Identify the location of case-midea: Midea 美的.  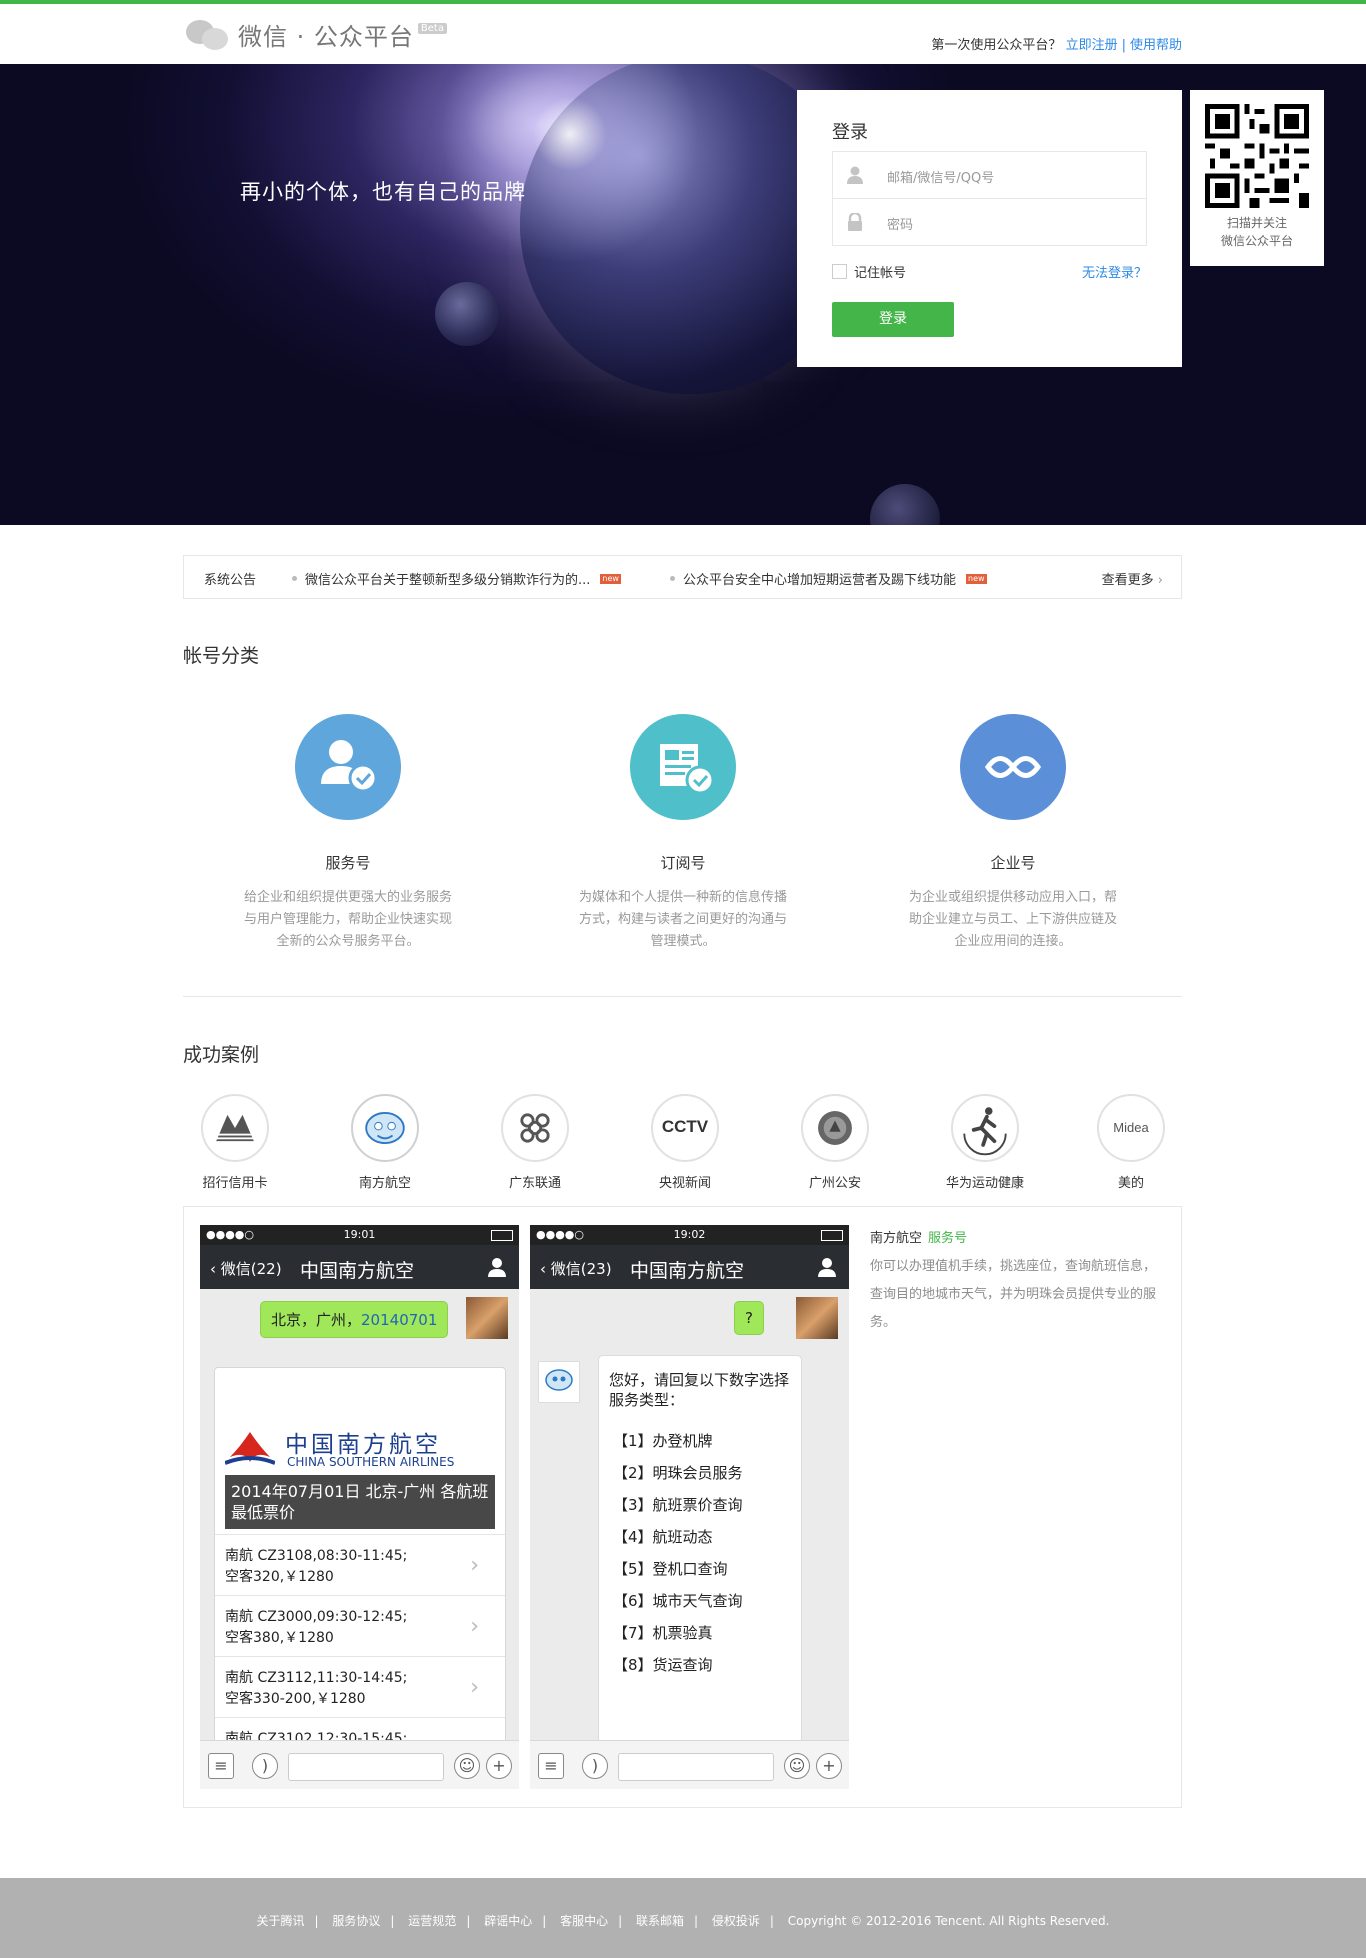
(1131, 1142).